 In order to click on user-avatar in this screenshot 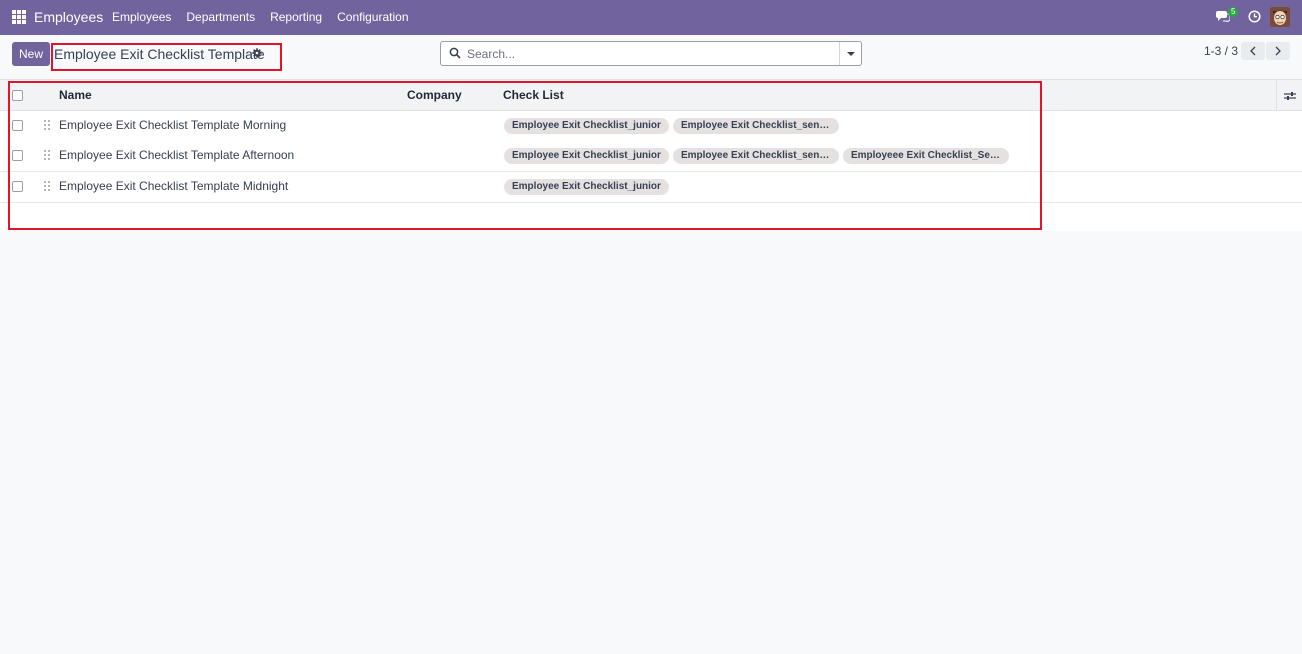, I will do `click(1280, 17)`.